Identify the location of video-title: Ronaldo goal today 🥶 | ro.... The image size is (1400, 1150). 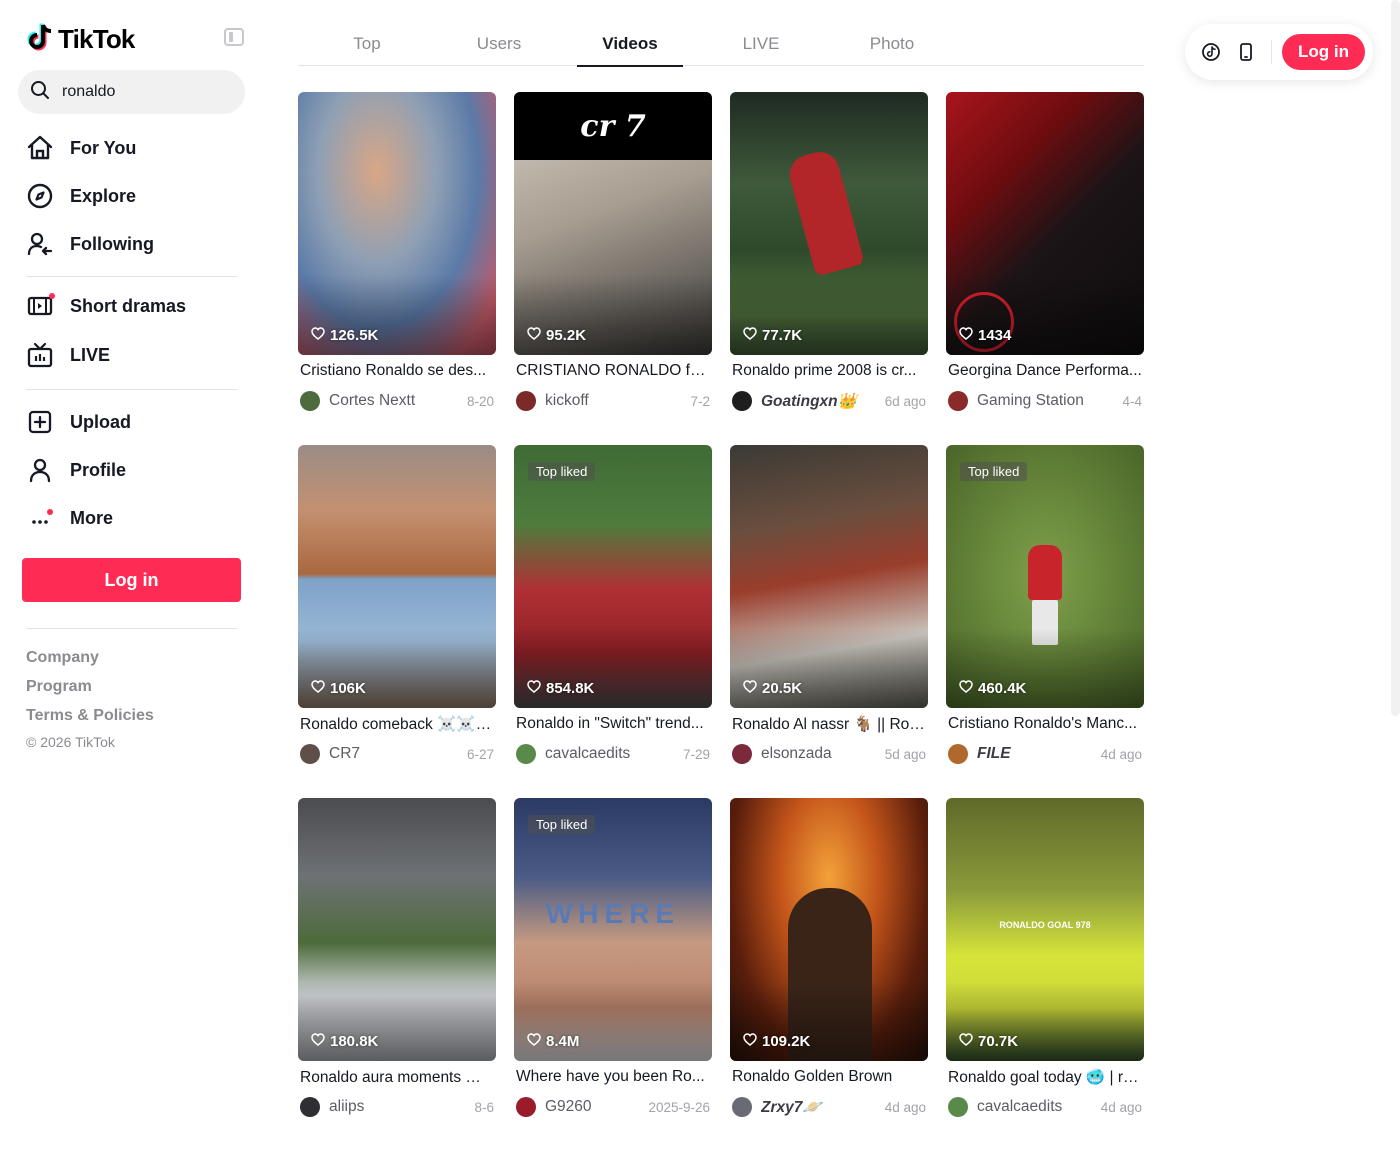
(1045, 1077).